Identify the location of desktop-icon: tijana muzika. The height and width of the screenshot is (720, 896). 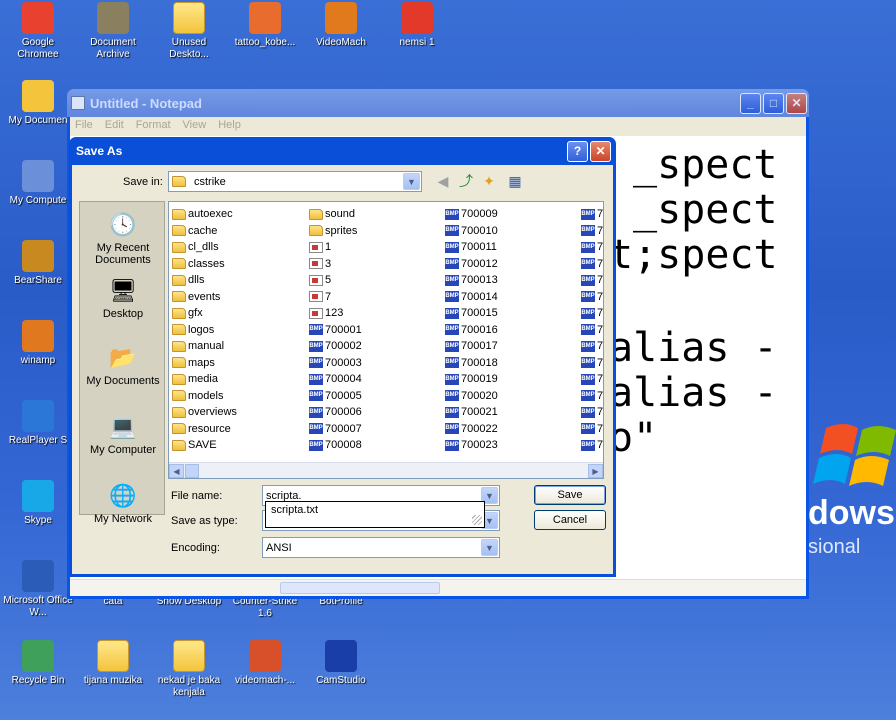
(113, 663).